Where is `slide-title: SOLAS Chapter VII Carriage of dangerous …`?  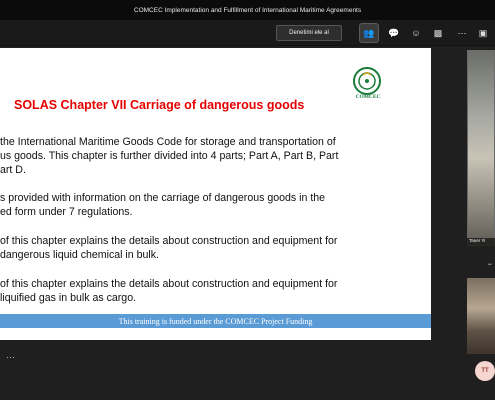 slide-title: SOLAS Chapter VII Carriage of dangerous … is located at coordinates (159, 105).